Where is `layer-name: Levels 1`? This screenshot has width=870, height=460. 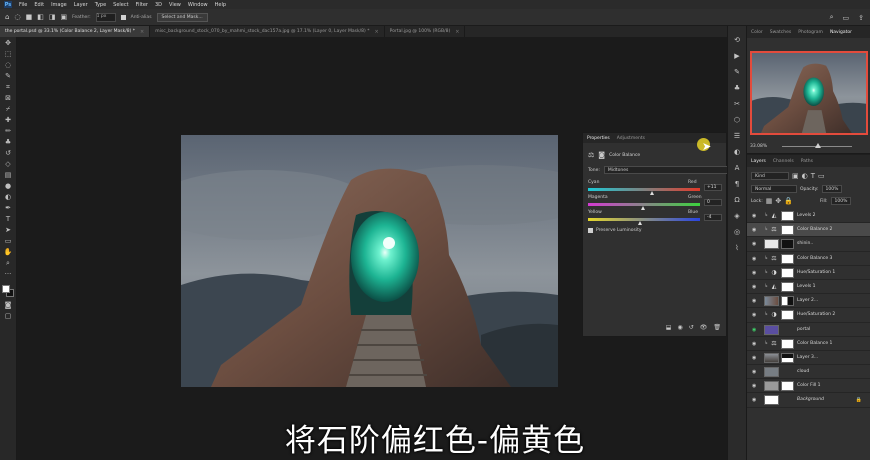 layer-name: Levels 1 is located at coordinates (806, 286).